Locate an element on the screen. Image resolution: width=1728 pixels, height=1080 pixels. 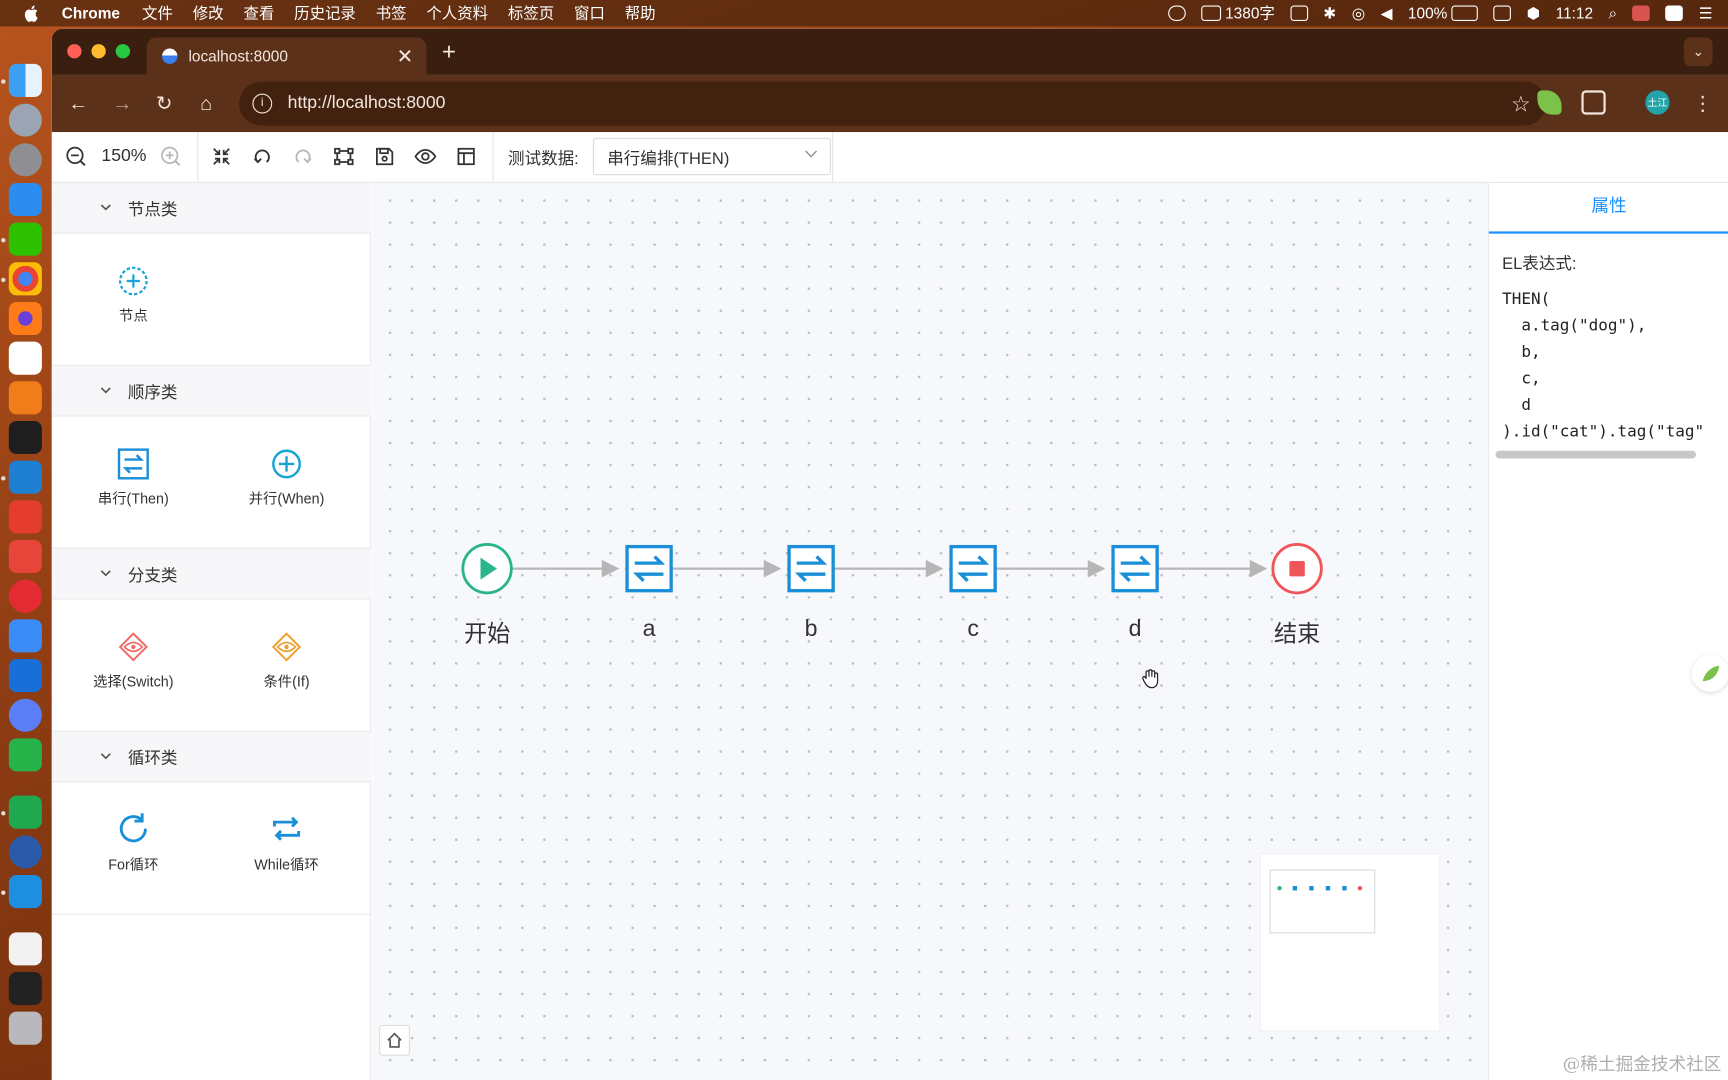
profile-avatar: 土江 is located at coordinates (1657, 102).